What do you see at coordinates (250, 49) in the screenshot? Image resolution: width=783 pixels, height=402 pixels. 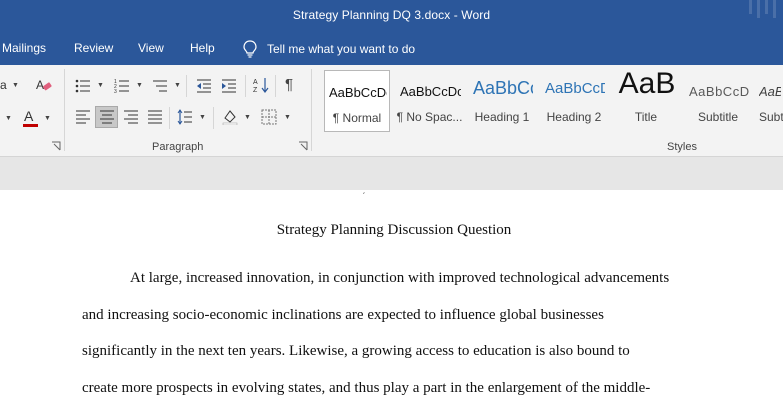 I see `lightbulb-icon` at bounding box center [250, 49].